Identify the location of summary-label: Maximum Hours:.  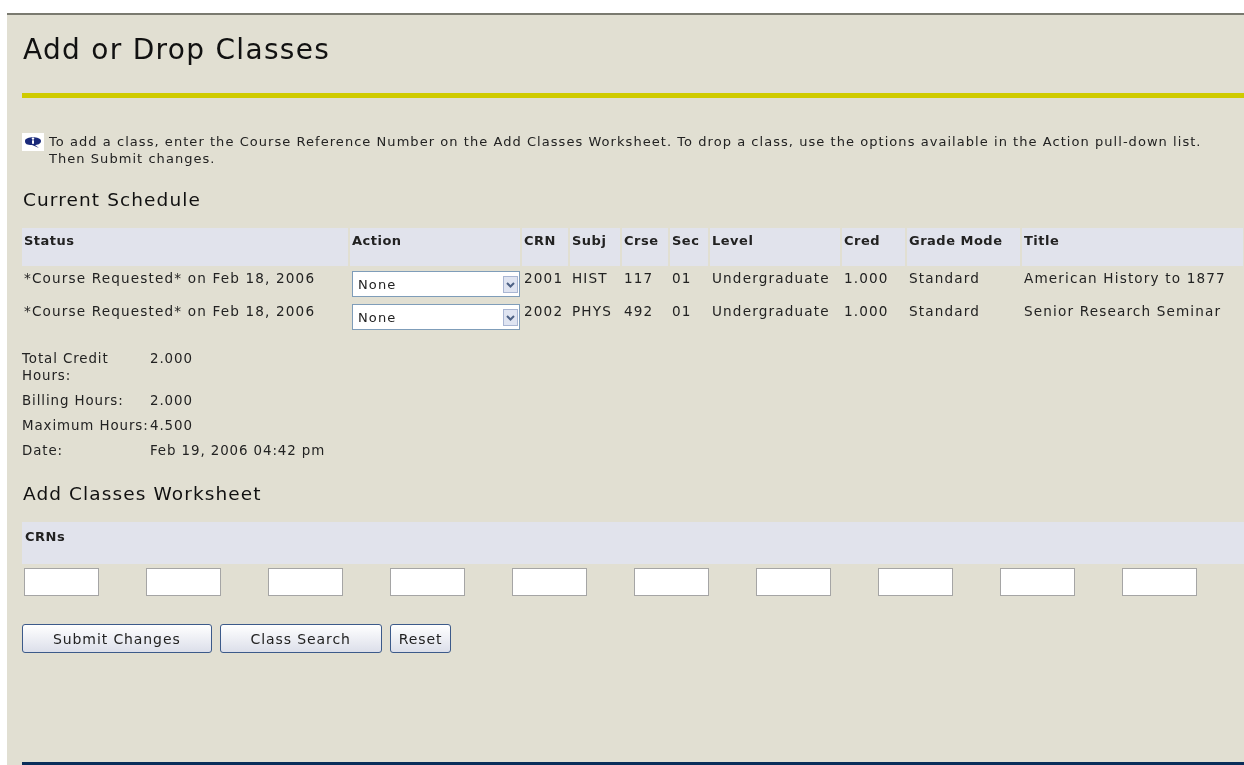
(86, 425).